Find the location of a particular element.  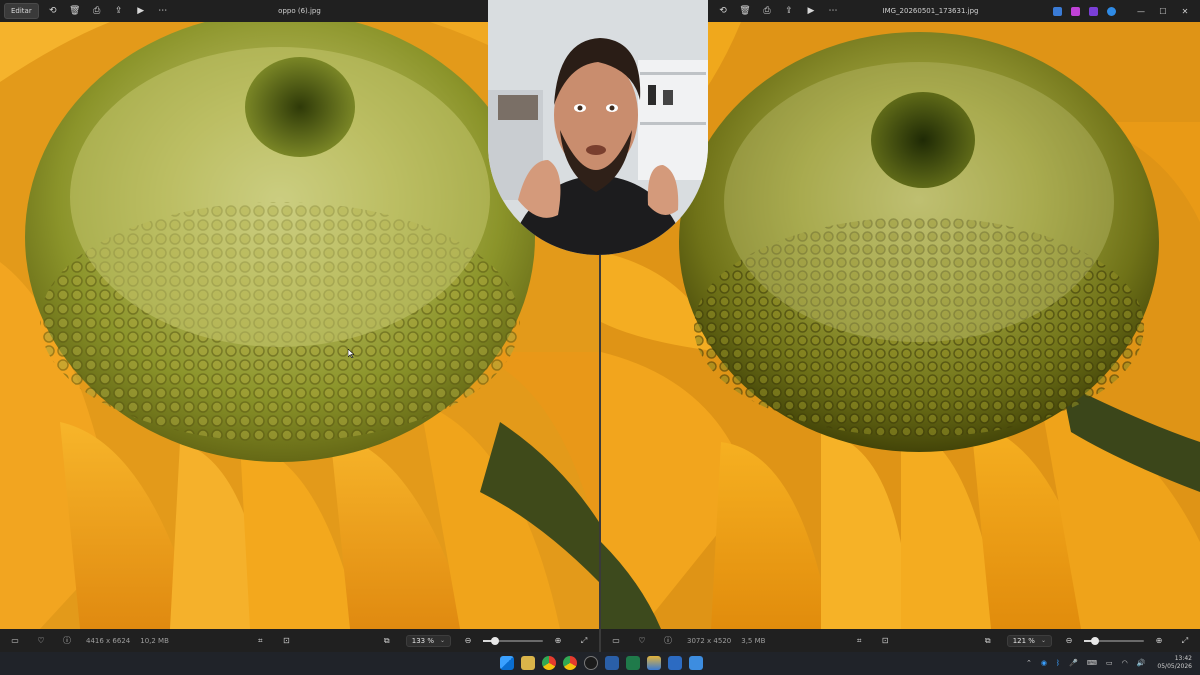

designer-app-icon is located at coordinates (1075, 11).